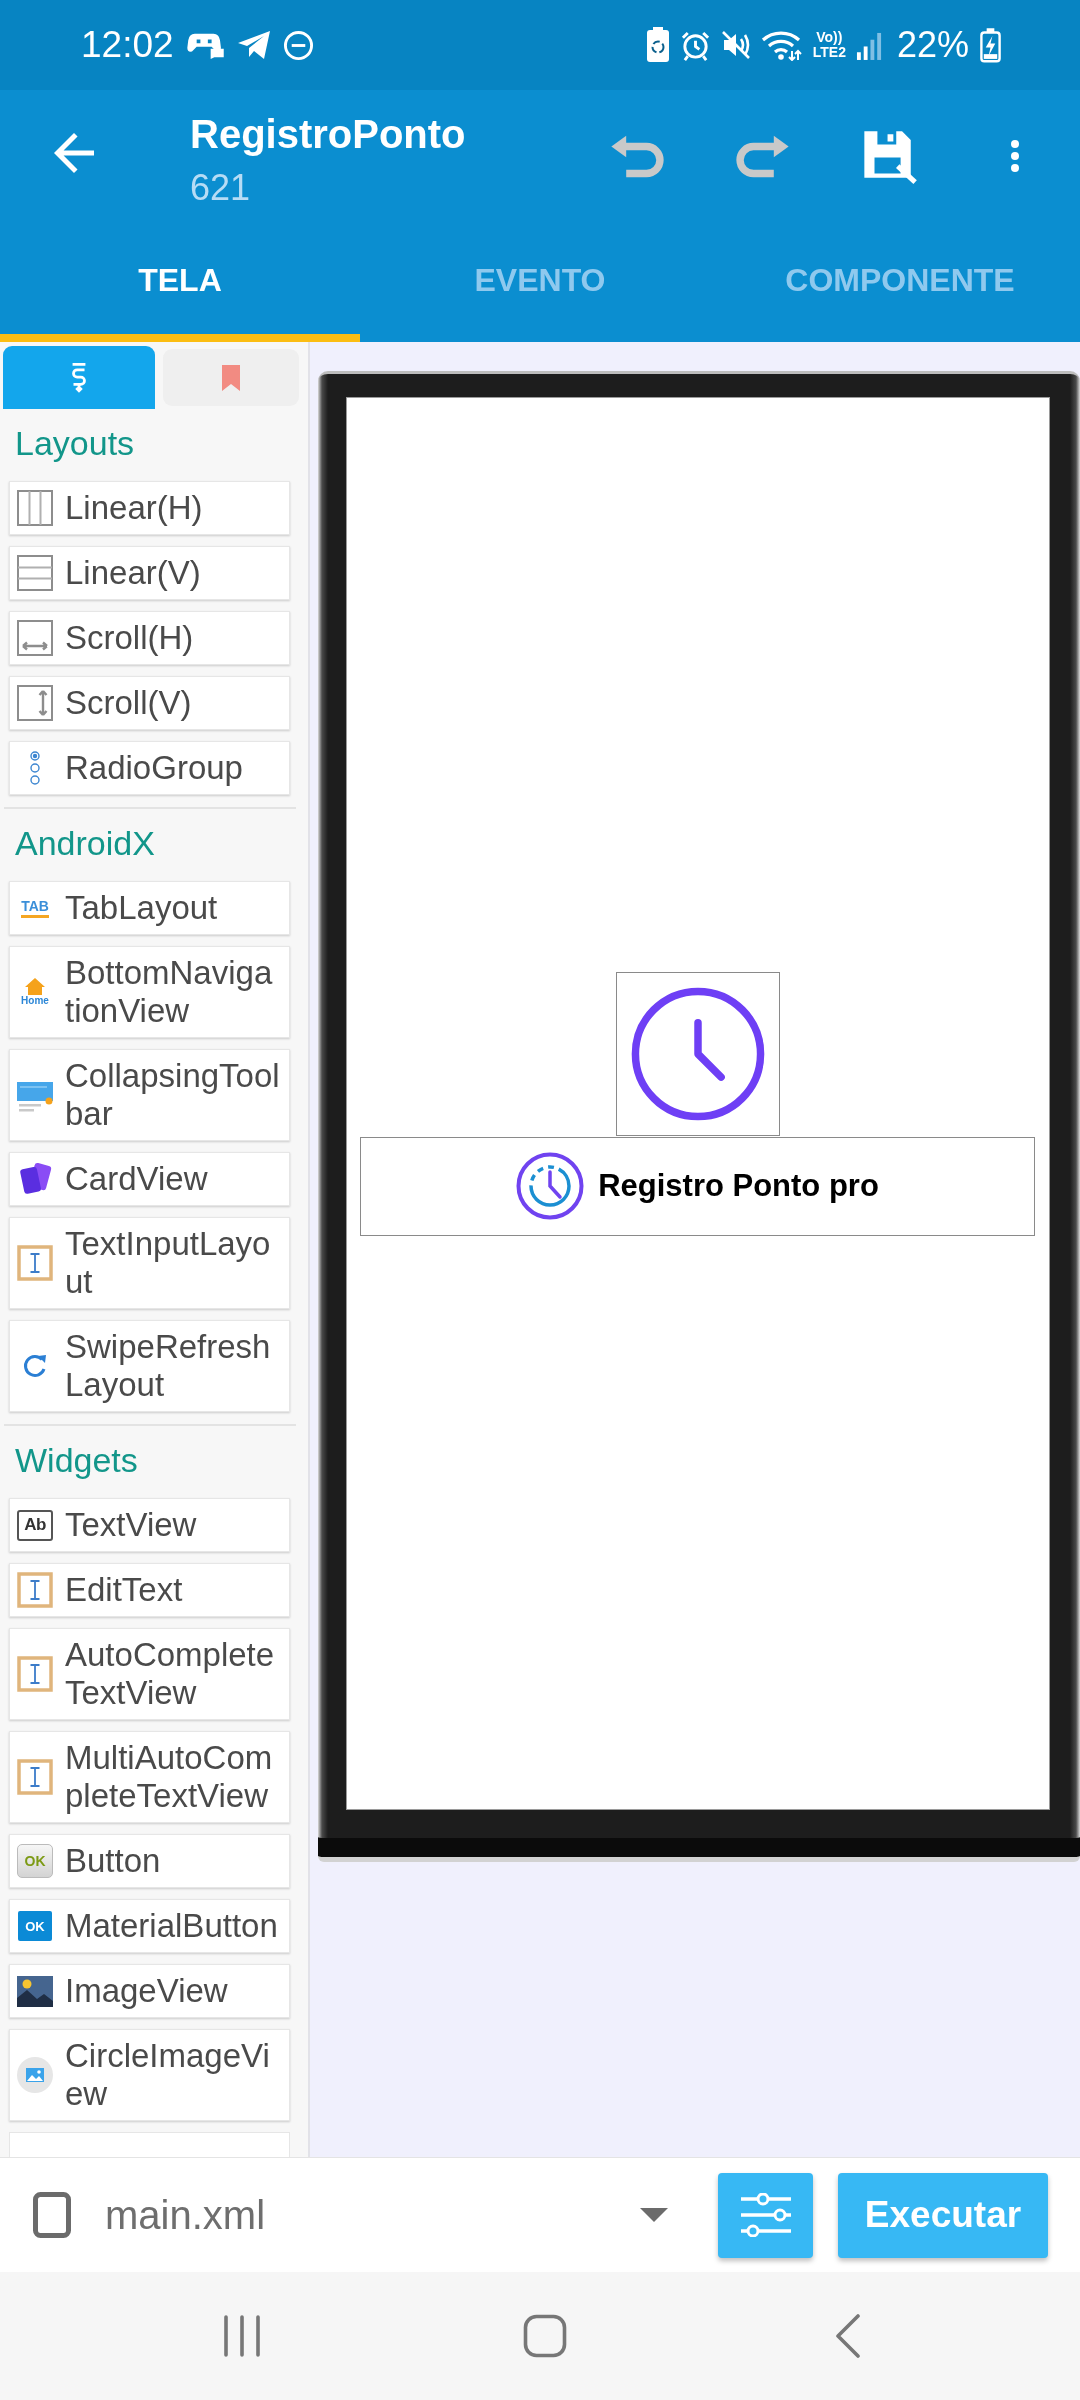  What do you see at coordinates (149, 638) in the screenshot?
I see `palette-item: Scroll(H)` at bounding box center [149, 638].